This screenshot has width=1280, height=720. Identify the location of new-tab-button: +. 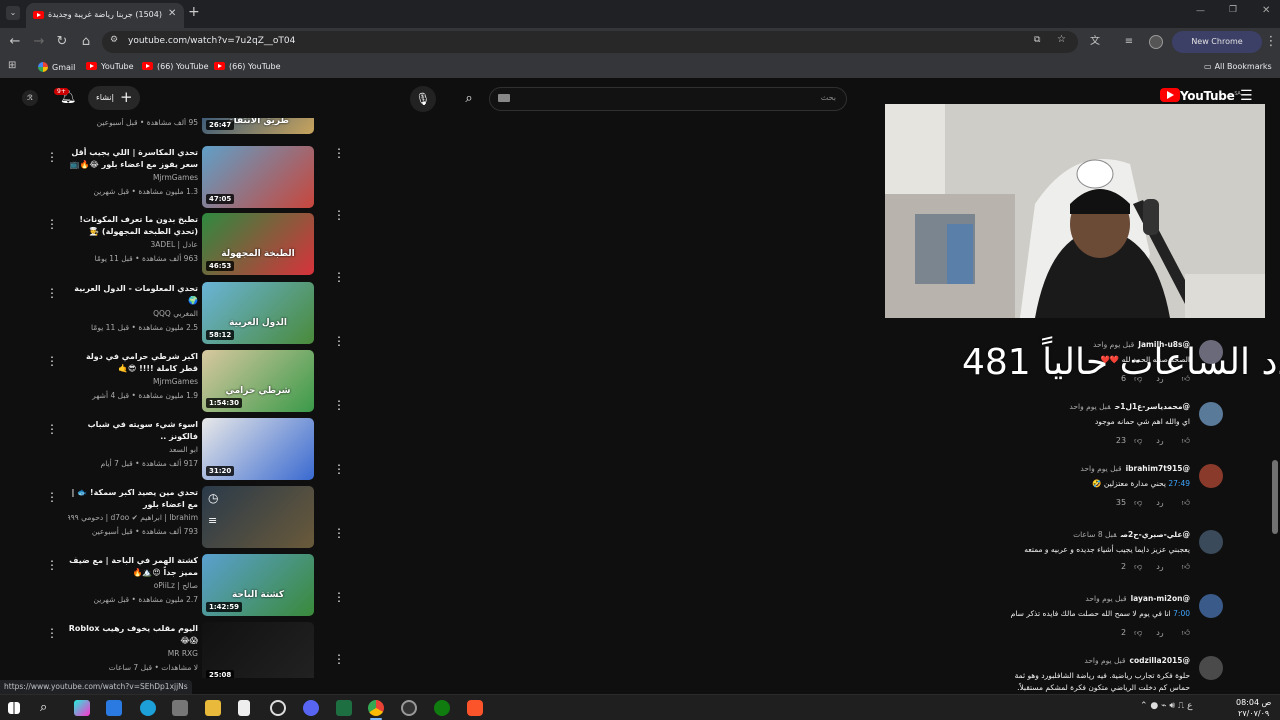
(194, 12).